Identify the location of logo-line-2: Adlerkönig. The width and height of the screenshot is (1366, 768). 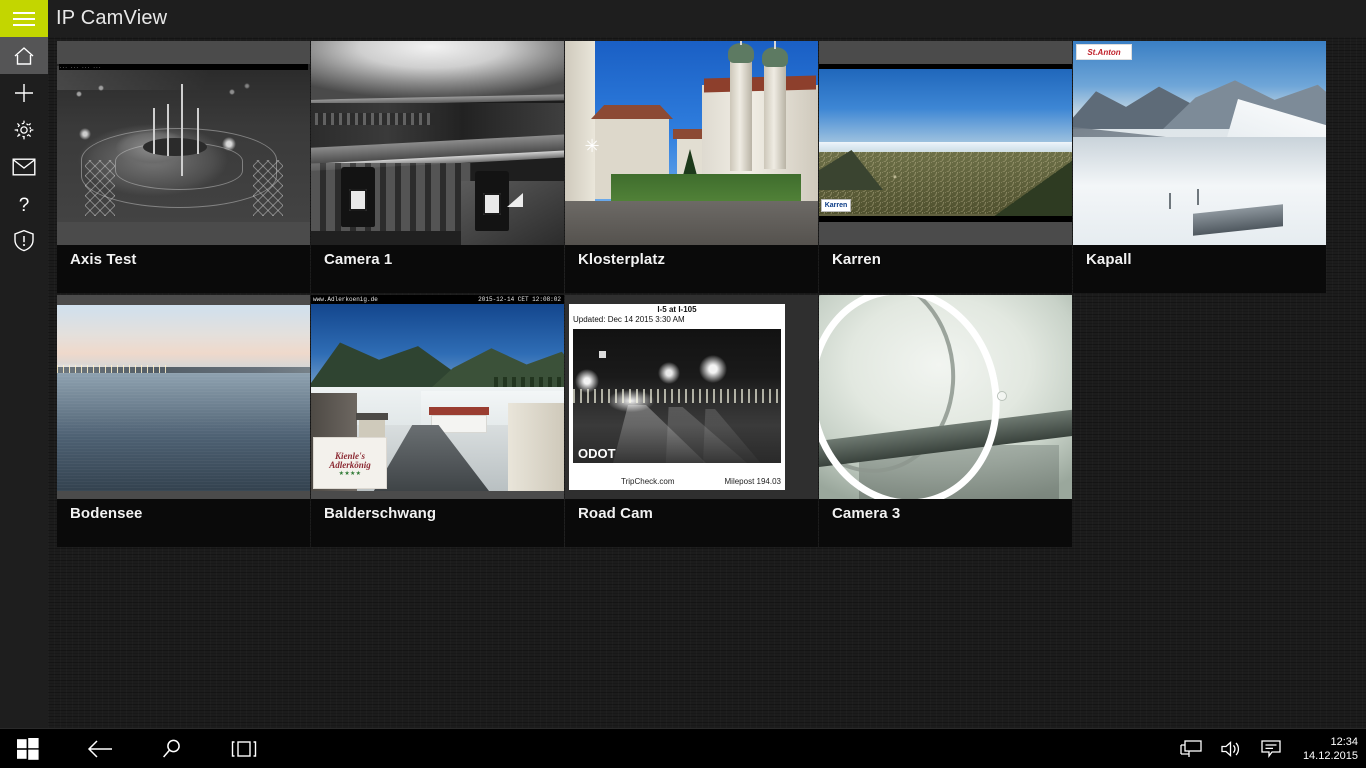
(350, 465).